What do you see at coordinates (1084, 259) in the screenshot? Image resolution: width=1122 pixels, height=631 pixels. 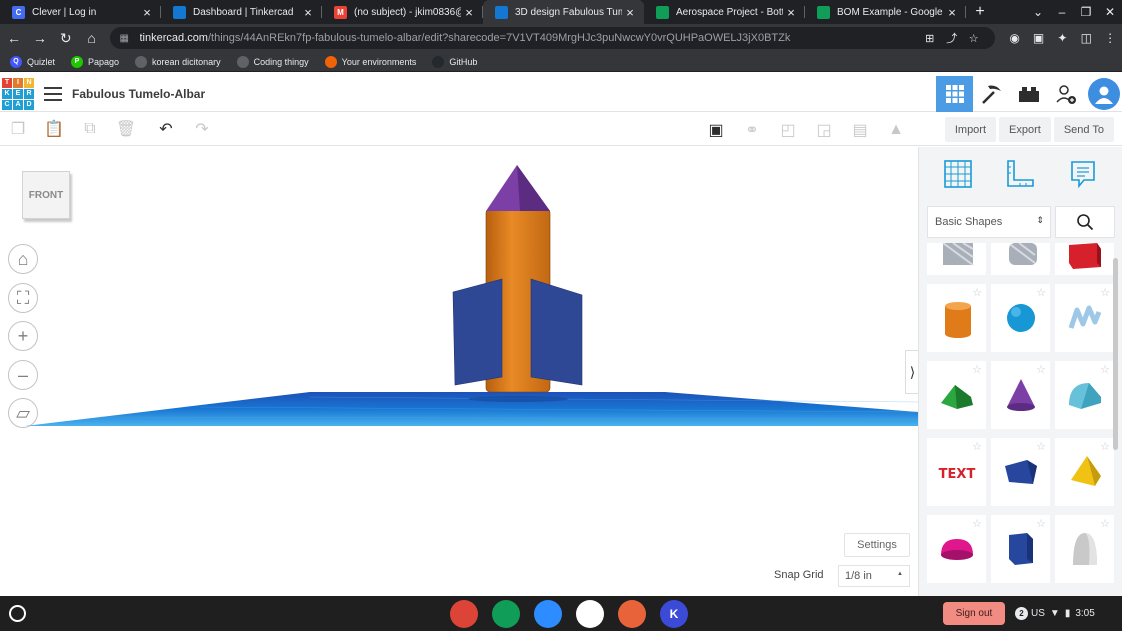 I see `box-shape` at bounding box center [1084, 259].